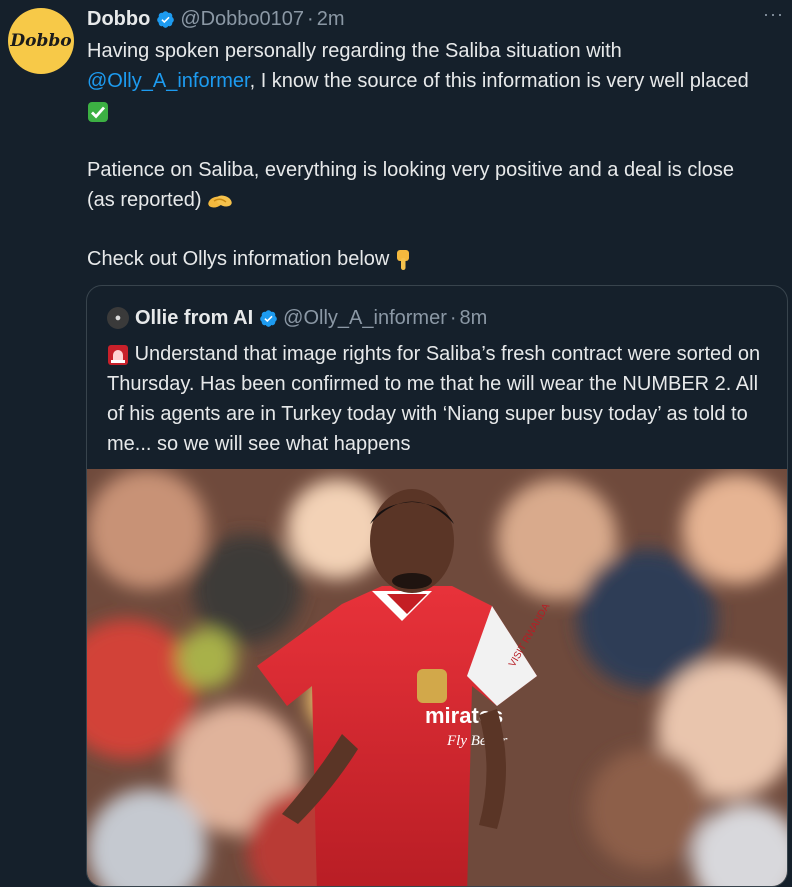 The width and height of the screenshot is (792, 887). I want to click on quoted-author-handle: @Olly_A_informer, so click(365, 318).